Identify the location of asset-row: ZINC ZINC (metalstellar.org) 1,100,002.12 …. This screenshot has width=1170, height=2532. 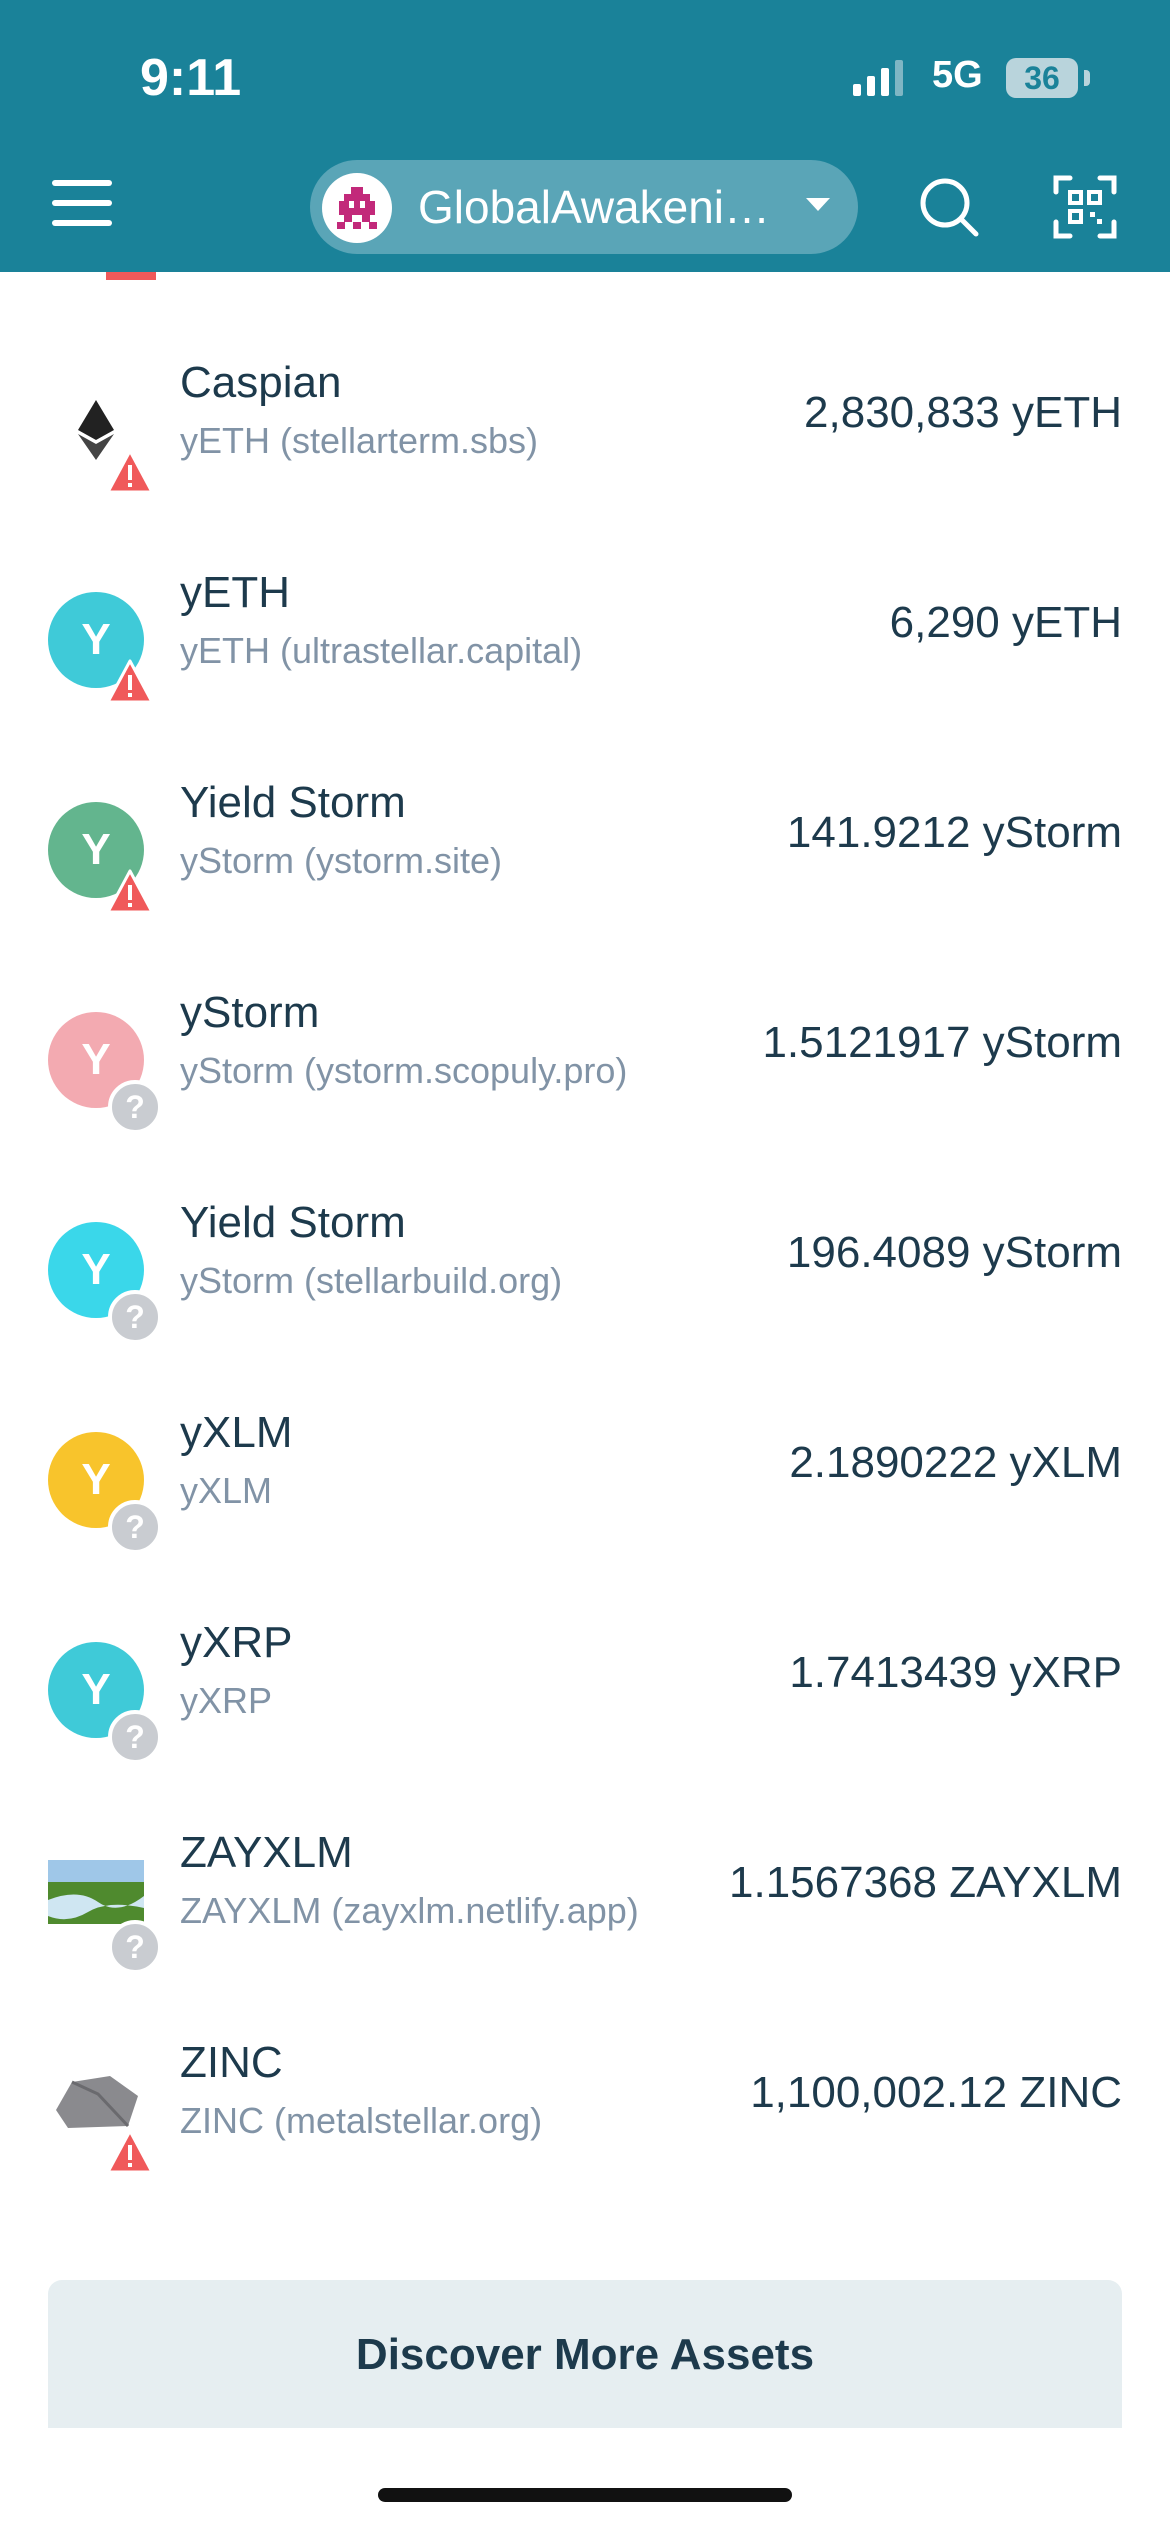
(585, 2115).